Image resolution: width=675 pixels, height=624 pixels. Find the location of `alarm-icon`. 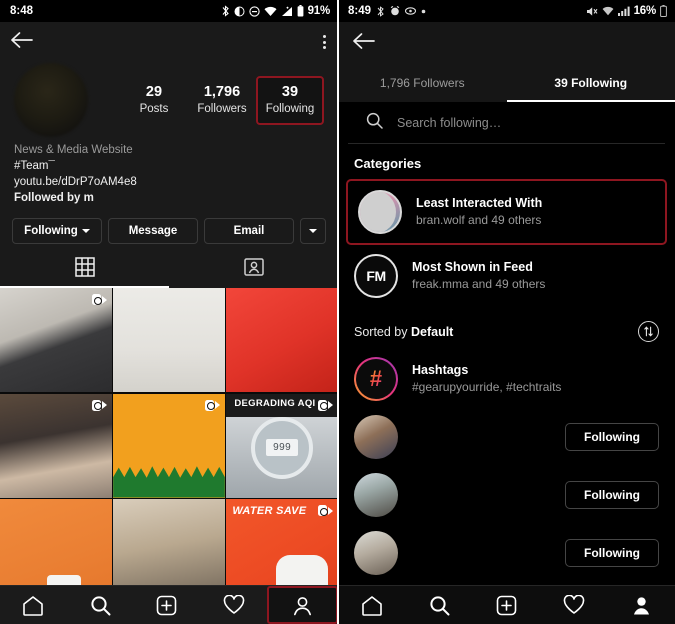

alarm-icon is located at coordinates (395, 11).